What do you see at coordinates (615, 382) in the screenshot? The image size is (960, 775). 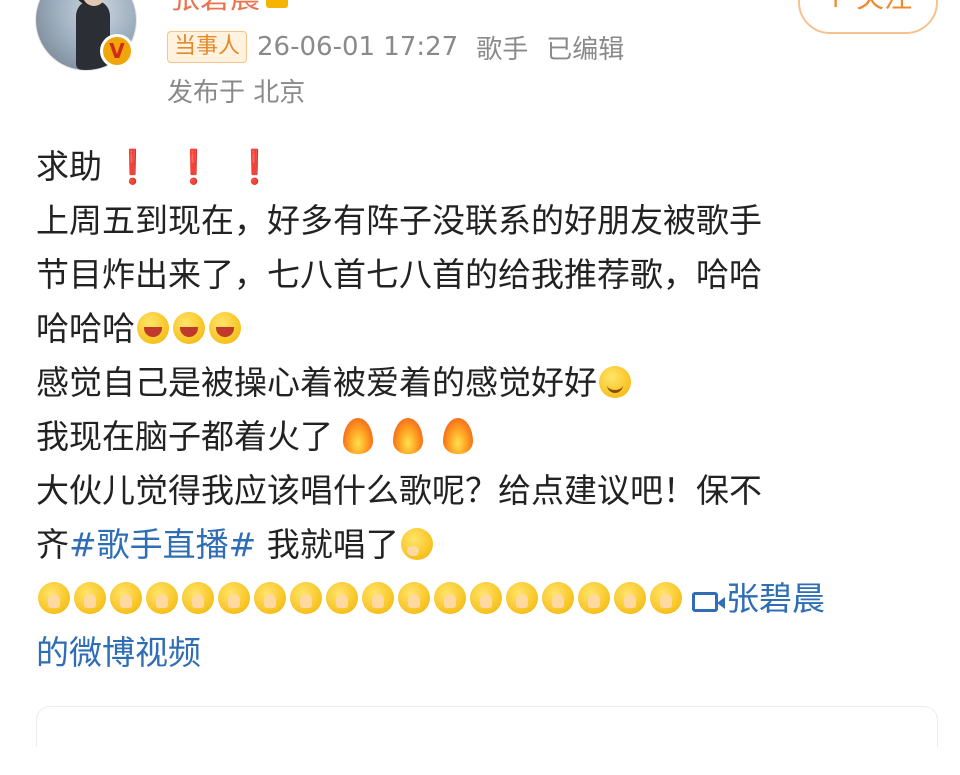 I see `happy-emoji-icon` at bounding box center [615, 382].